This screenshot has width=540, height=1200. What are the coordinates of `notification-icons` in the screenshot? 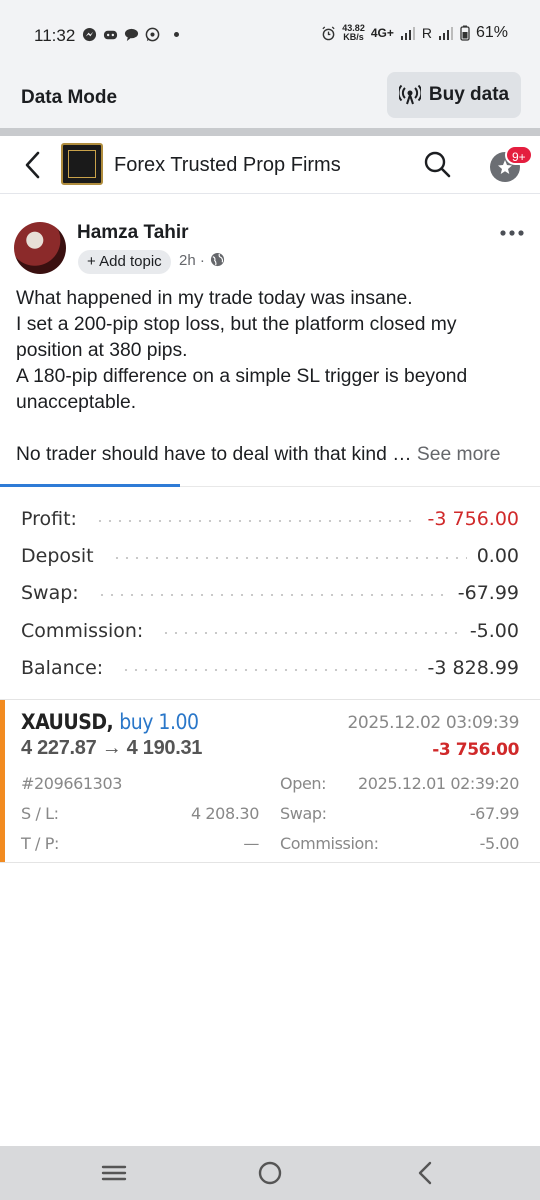 It's located at (130, 34).